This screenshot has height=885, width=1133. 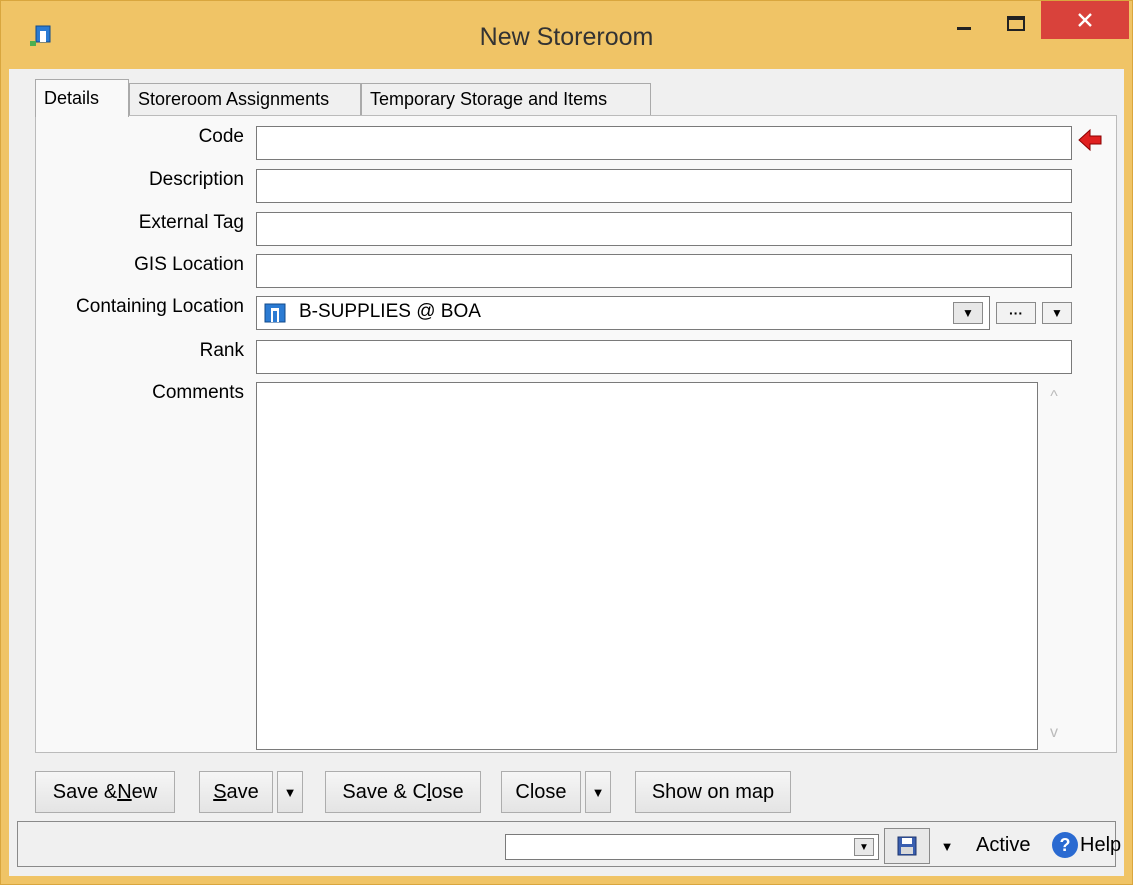 I want to click on gis-location-label: GIS Location, so click(x=189, y=264).